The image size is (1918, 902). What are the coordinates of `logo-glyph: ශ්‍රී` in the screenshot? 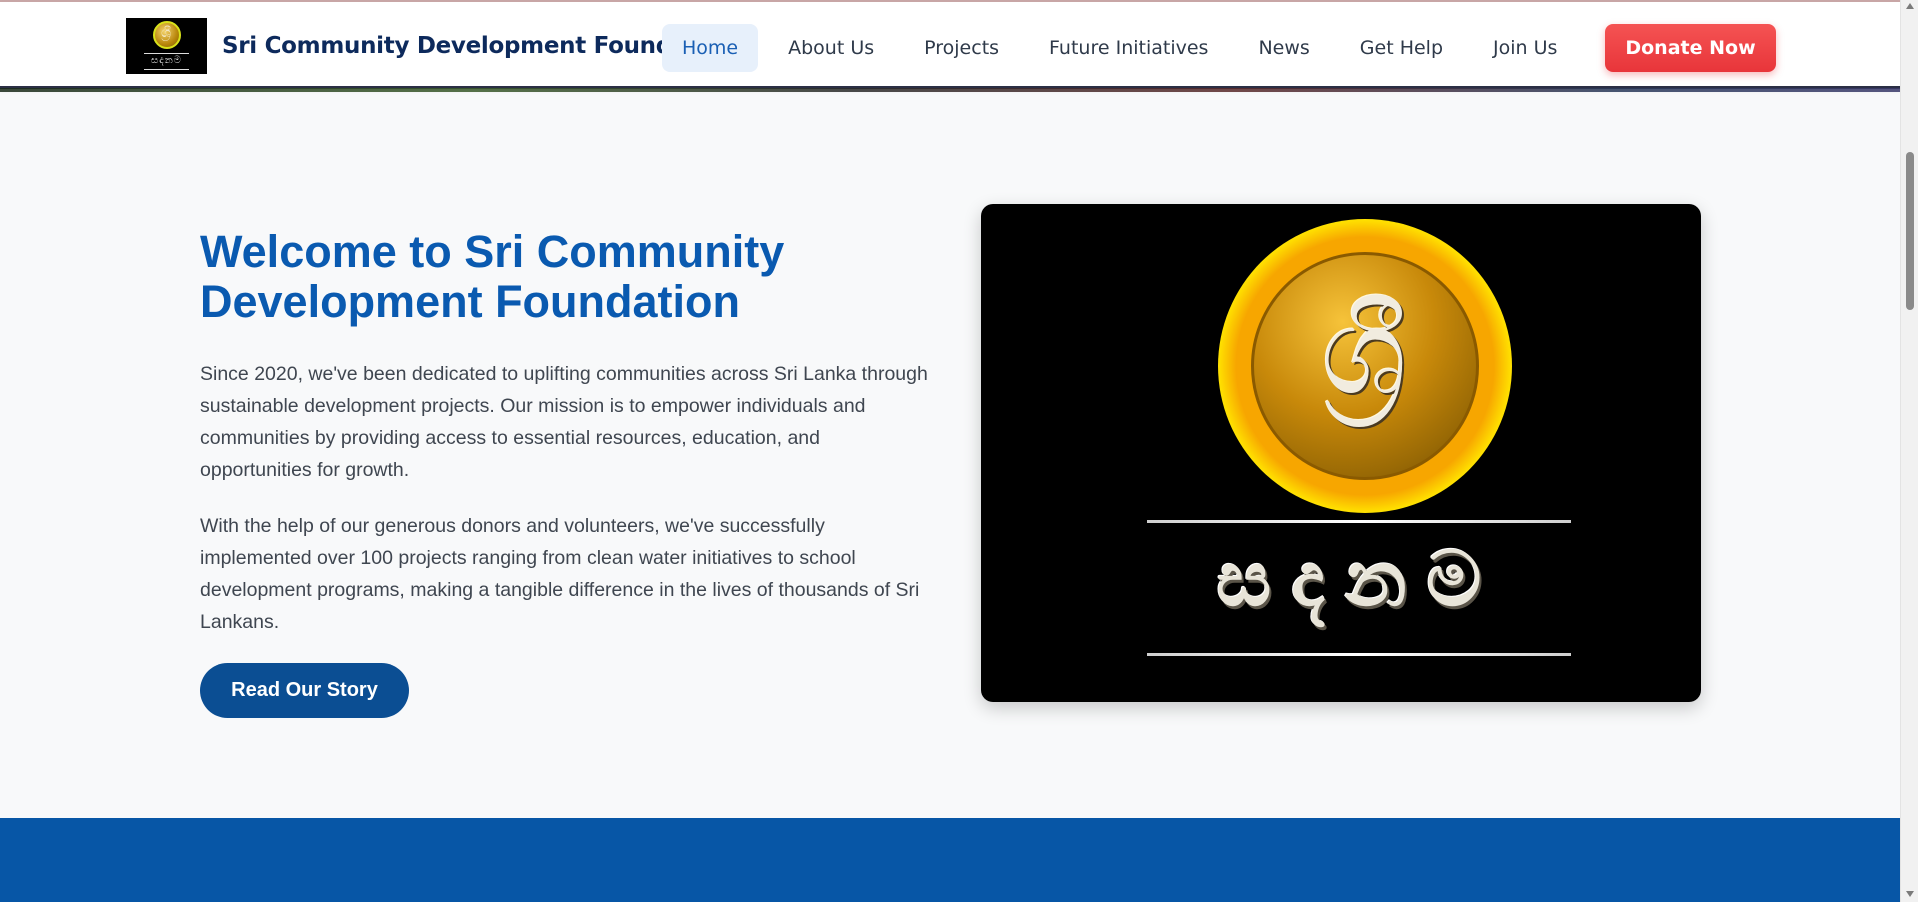 It's located at (166, 33).